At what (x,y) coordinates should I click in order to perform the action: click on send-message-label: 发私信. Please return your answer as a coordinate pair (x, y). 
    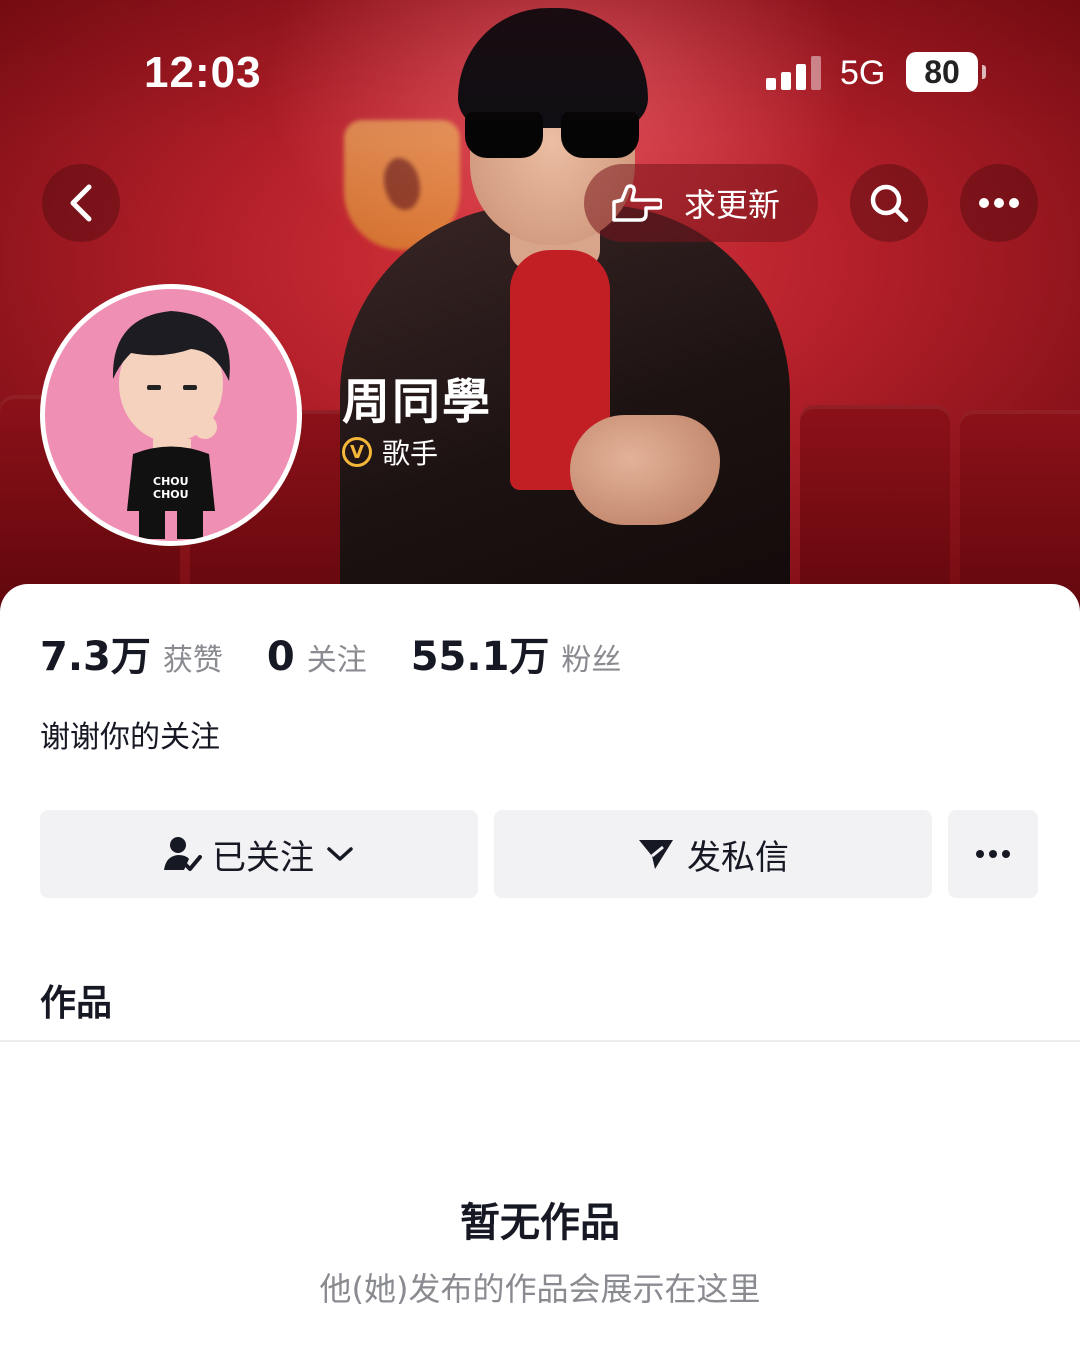
    Looking at the image, I should click on (738, 857).